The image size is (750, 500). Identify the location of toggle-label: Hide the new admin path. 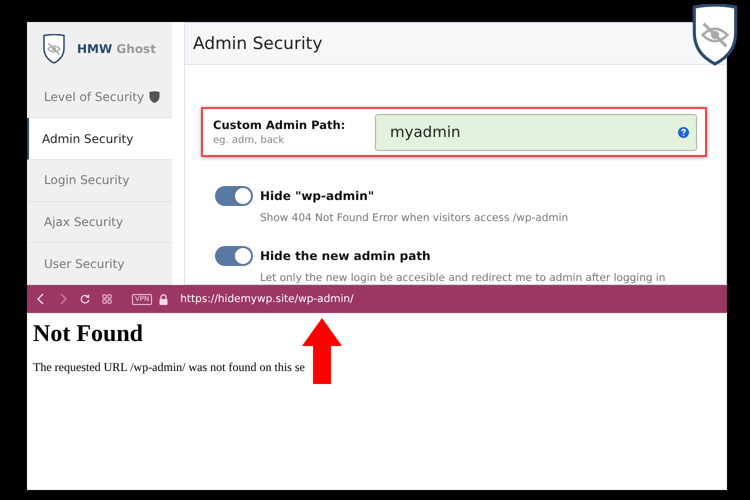
(346, 256).